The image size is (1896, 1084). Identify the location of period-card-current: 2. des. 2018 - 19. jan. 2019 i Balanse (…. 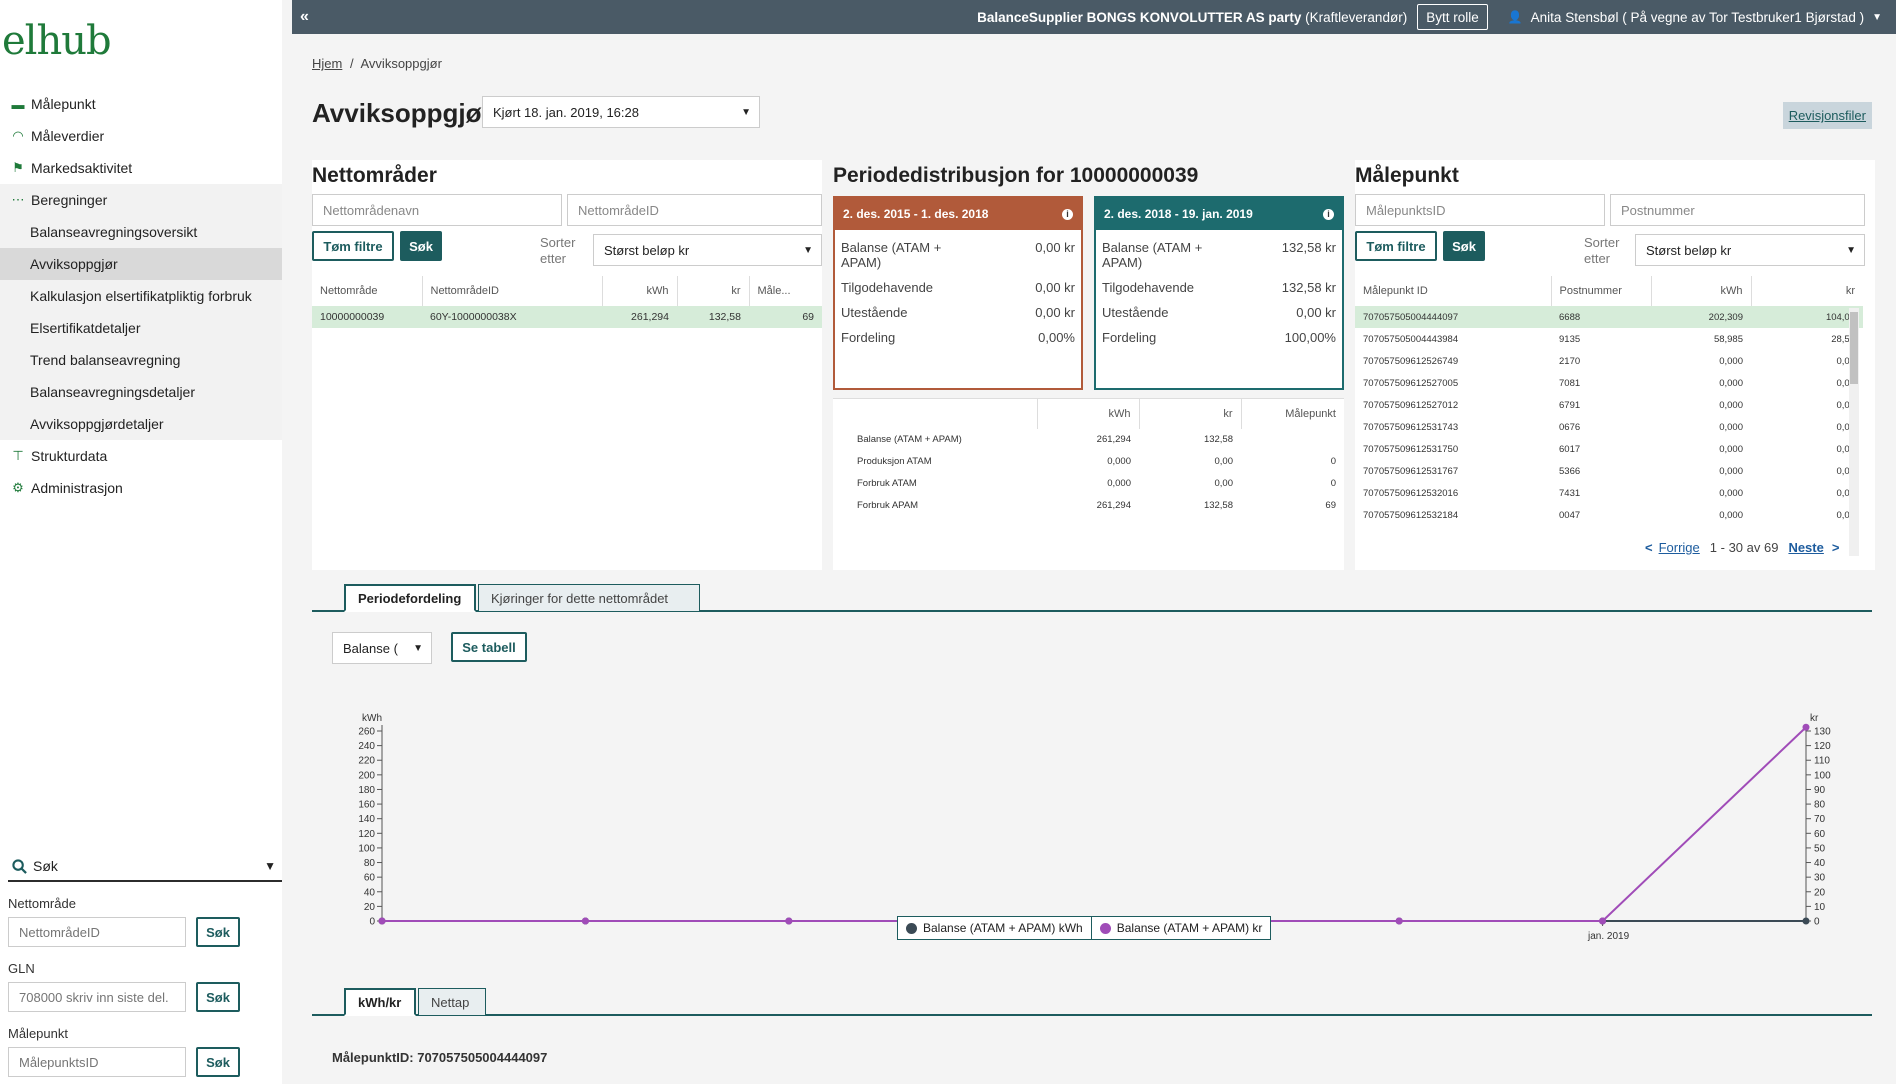
(1219, 293).